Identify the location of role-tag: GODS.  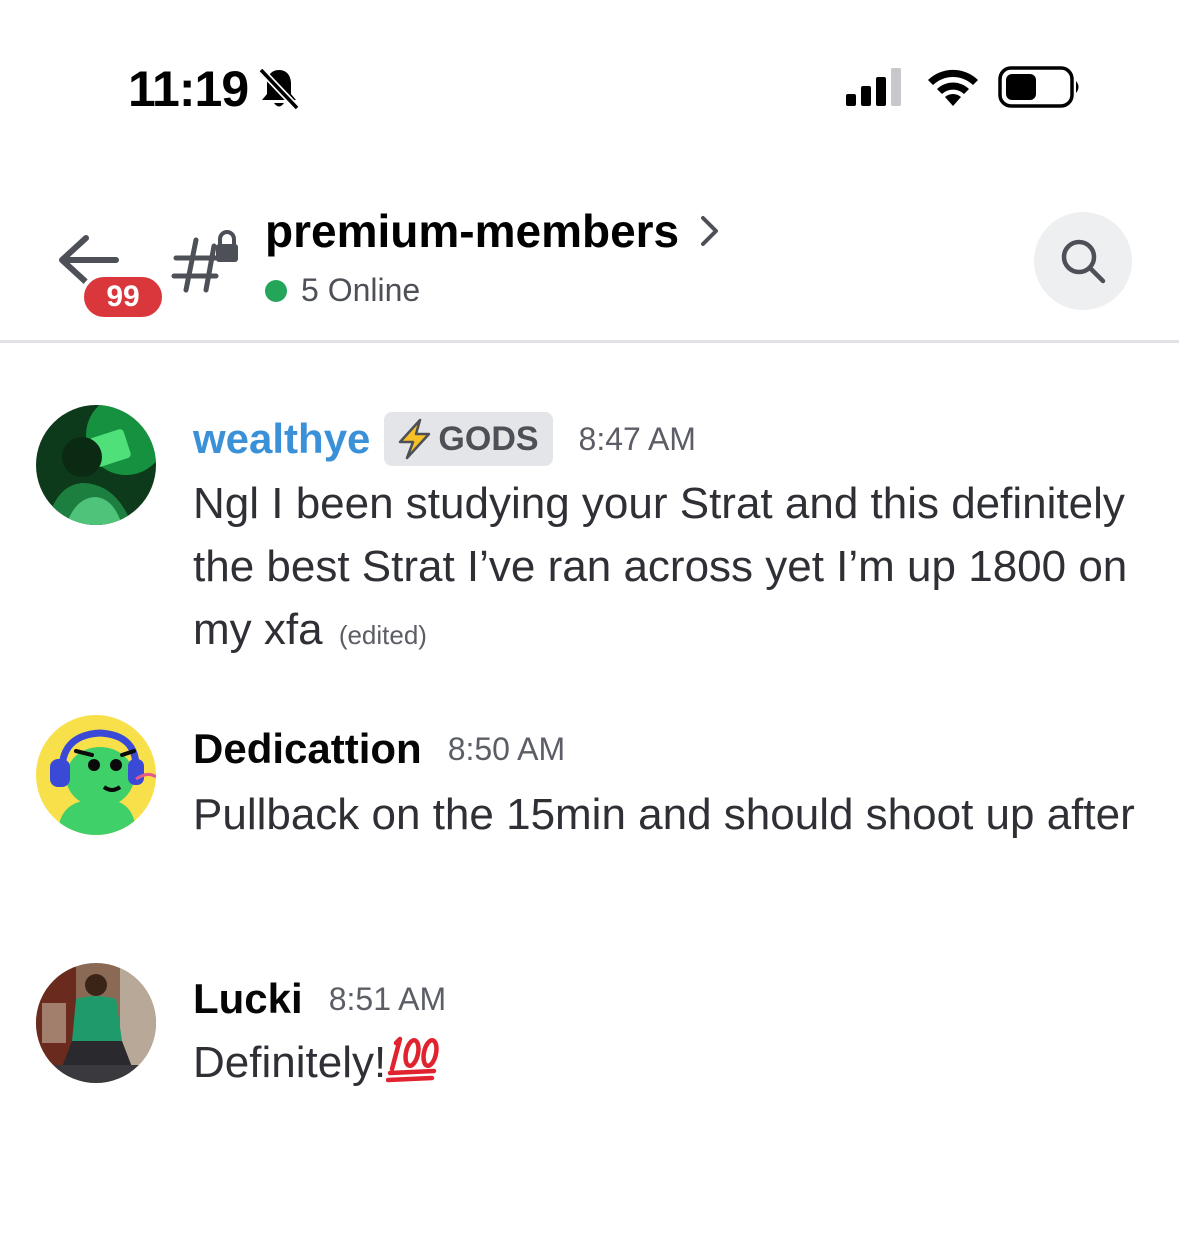
(468, 439).